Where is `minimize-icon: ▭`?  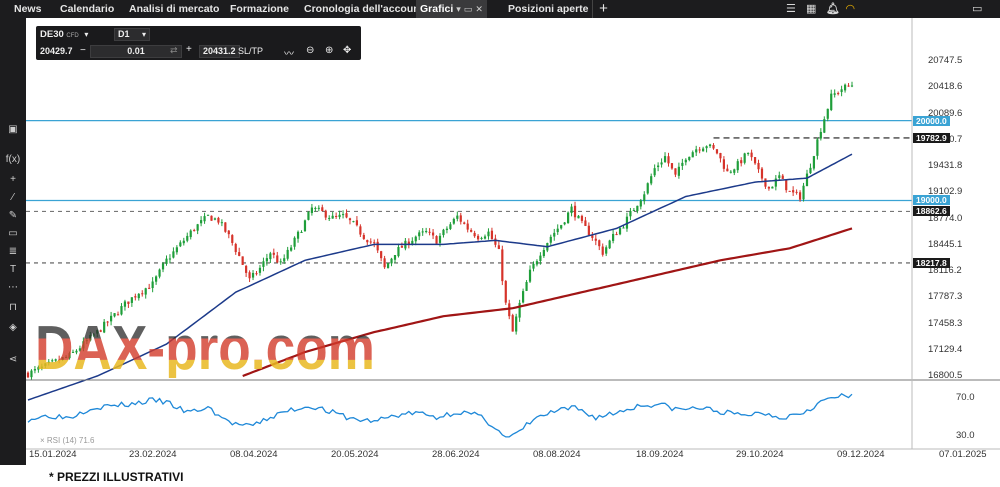
minimize-icon: ▭ is located at coordinates (468, 9).